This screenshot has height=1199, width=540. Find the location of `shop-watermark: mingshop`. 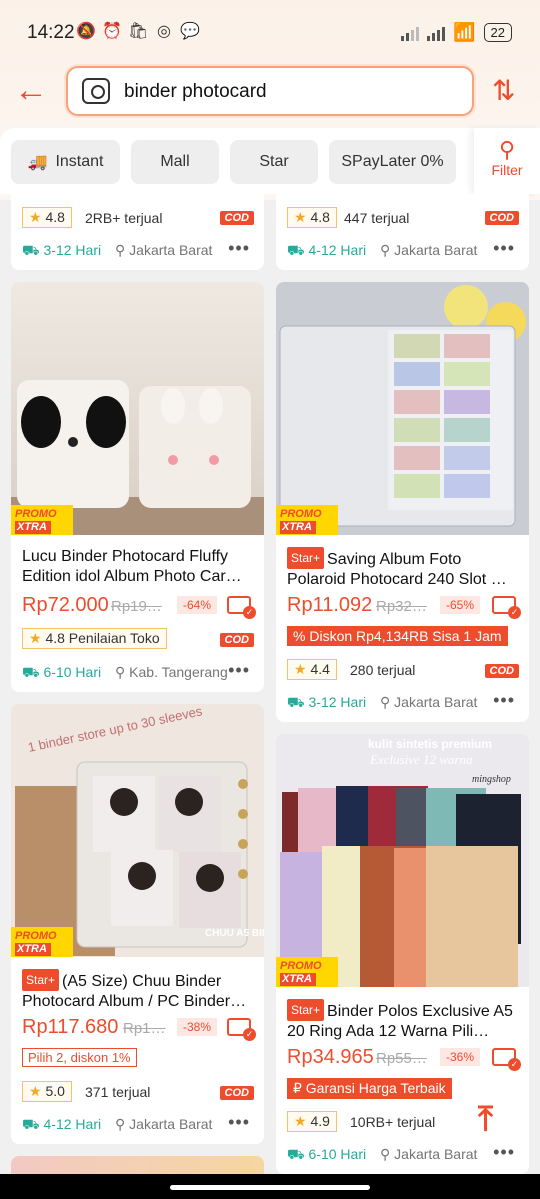

shop-watermark: mingshop is located at coordinates (491, 779).